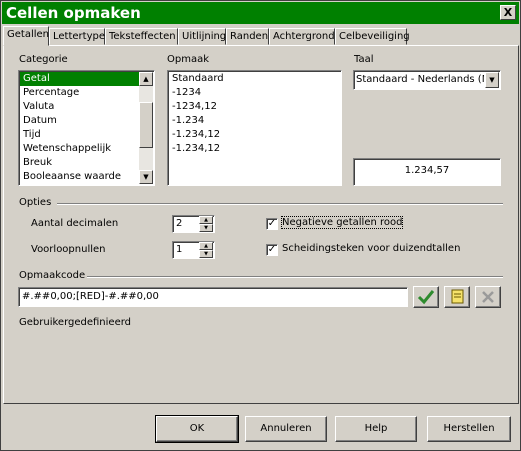 Image resolution: width=521 pixels, height=451 pixels. I want to click on close-button: X, so click(508, 12).